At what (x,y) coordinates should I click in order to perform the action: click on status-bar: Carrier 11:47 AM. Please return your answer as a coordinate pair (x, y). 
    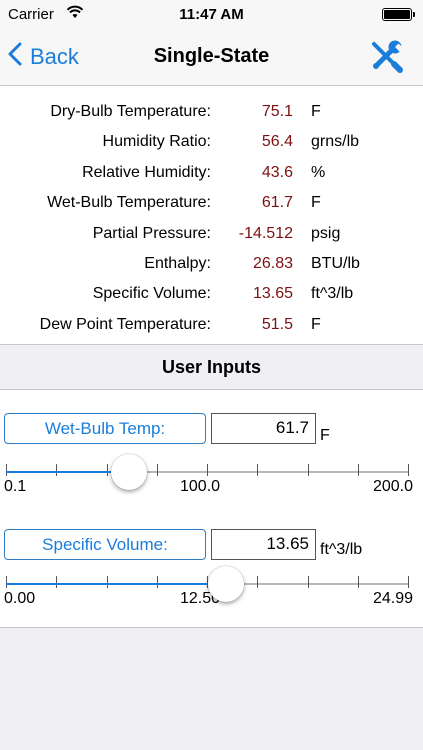
    Looking at the image, I should click on (211, 15).